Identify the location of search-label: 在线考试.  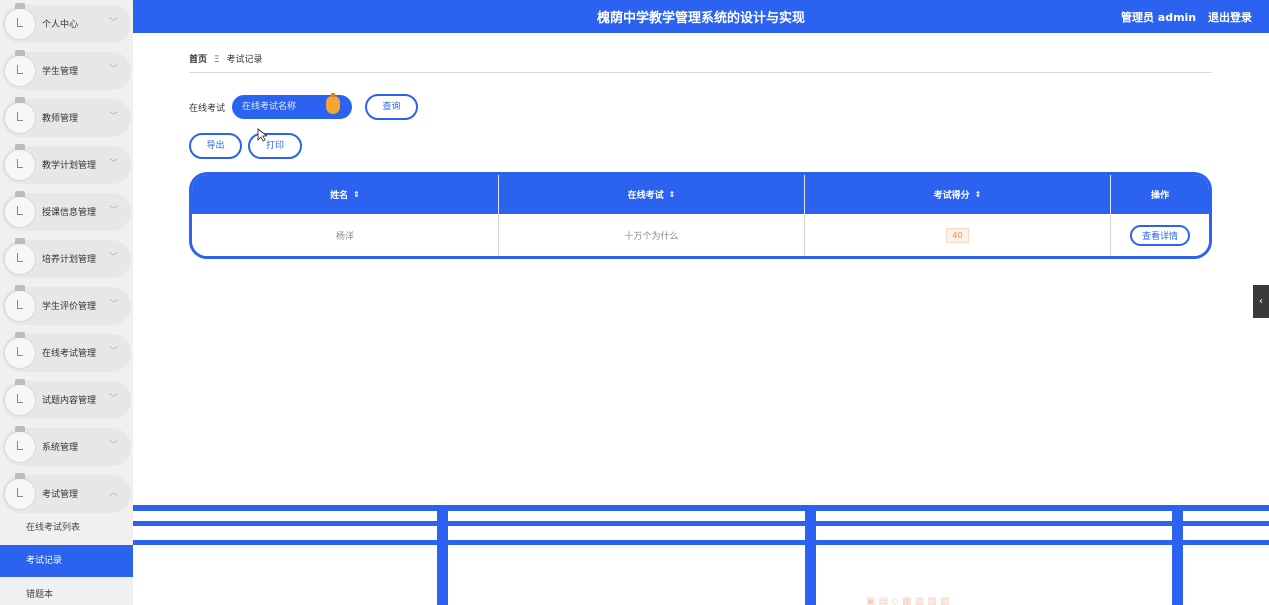
(207, 109).